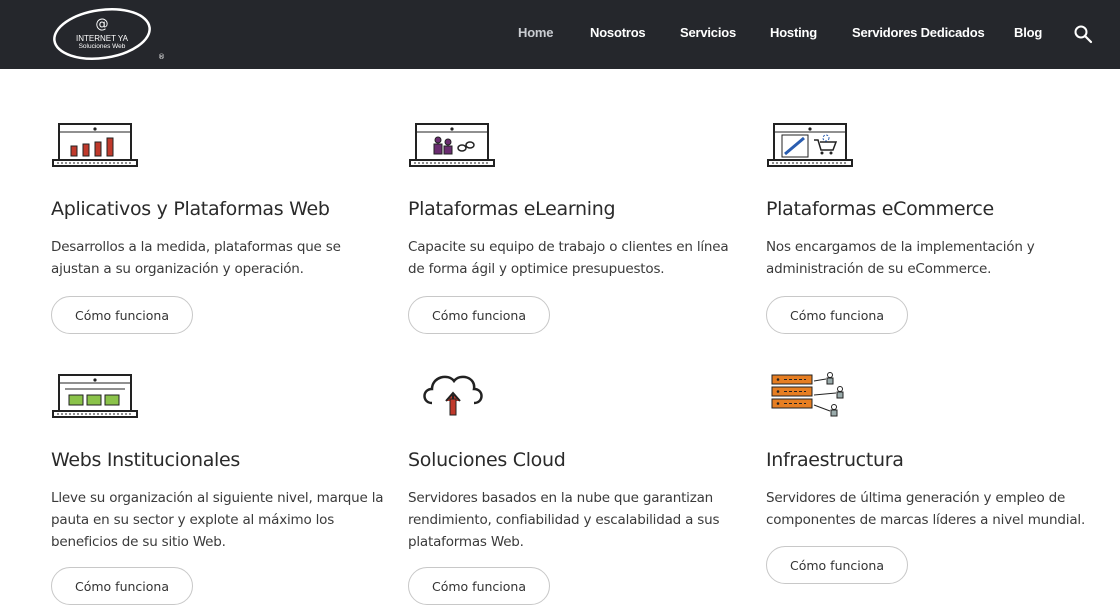 This screenshot has width=1120, height=610. Describe the element at coordinates (618, 32) in the screenshot. I see `nav-nosotros: Nosotros` at that location.